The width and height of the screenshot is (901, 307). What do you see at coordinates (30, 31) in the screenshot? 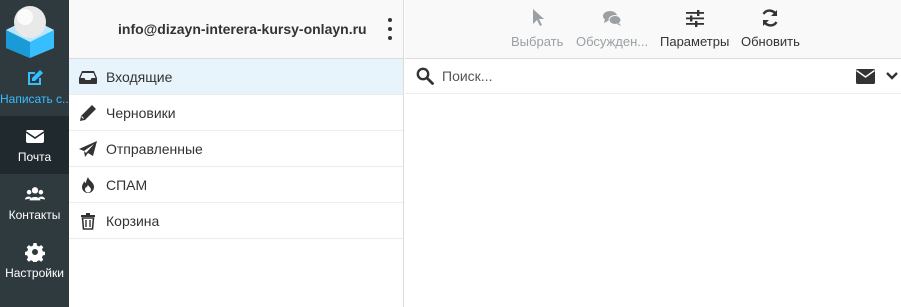
I see `roundcube-logo` at bounding box center [30, 31].